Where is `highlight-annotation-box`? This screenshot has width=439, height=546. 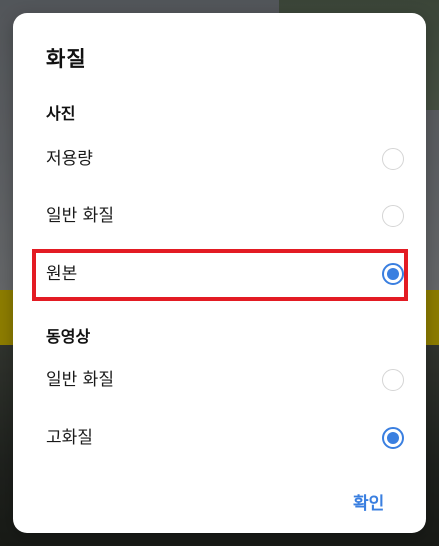
highlight-annotation-box is located at coordinates (220, 275).